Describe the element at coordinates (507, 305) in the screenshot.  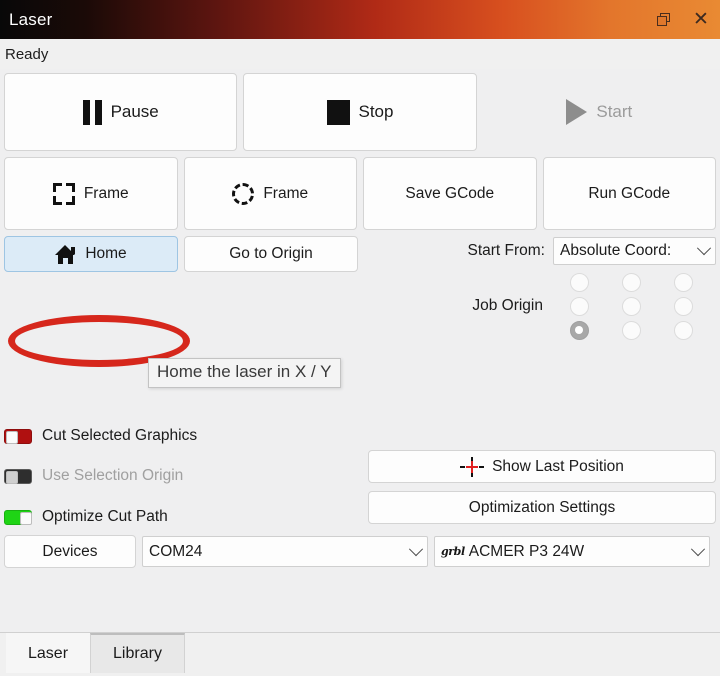
I see `job-origin-label: Job Origin` at that location.